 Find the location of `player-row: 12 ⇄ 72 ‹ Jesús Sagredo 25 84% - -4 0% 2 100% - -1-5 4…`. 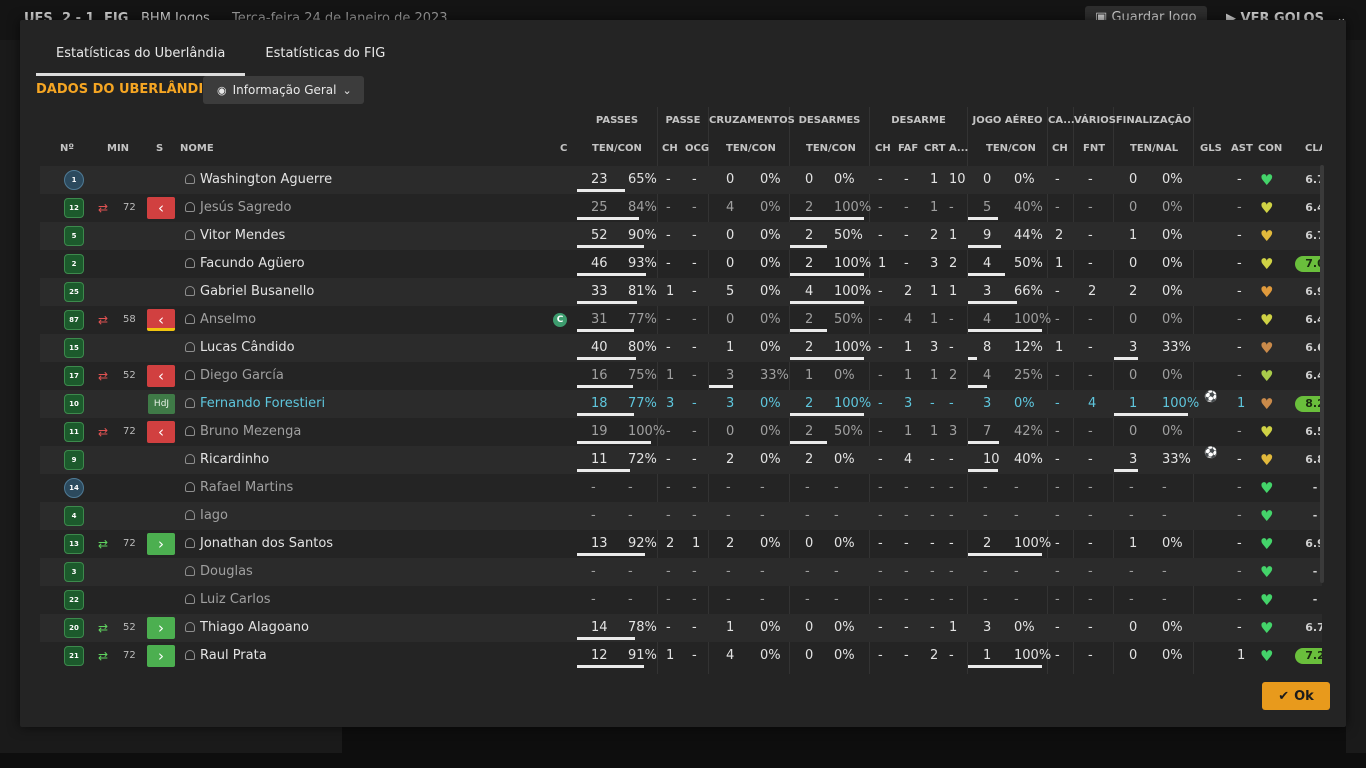

player-row: 12 ⇄ 72 ‹ Jesús Sagredo 25 84% - -4 0% 2 100% - -1-5 4… is located at coordinates (681, 208).